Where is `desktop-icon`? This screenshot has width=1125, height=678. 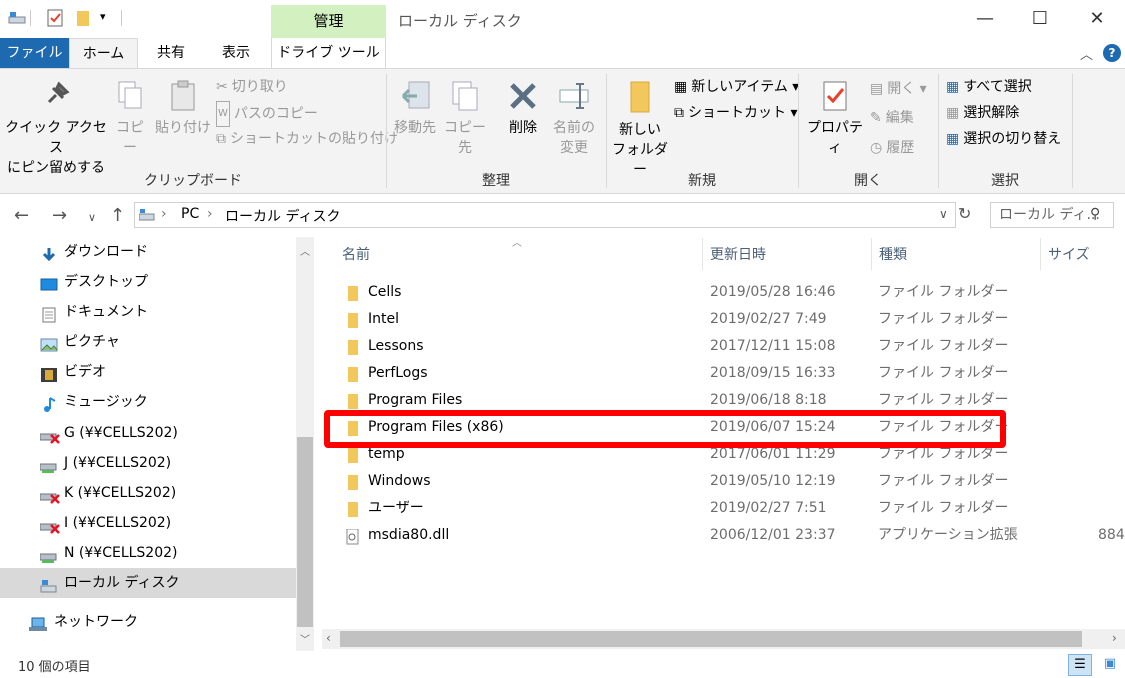
desktop-icon is located at coordinates (49, 282).